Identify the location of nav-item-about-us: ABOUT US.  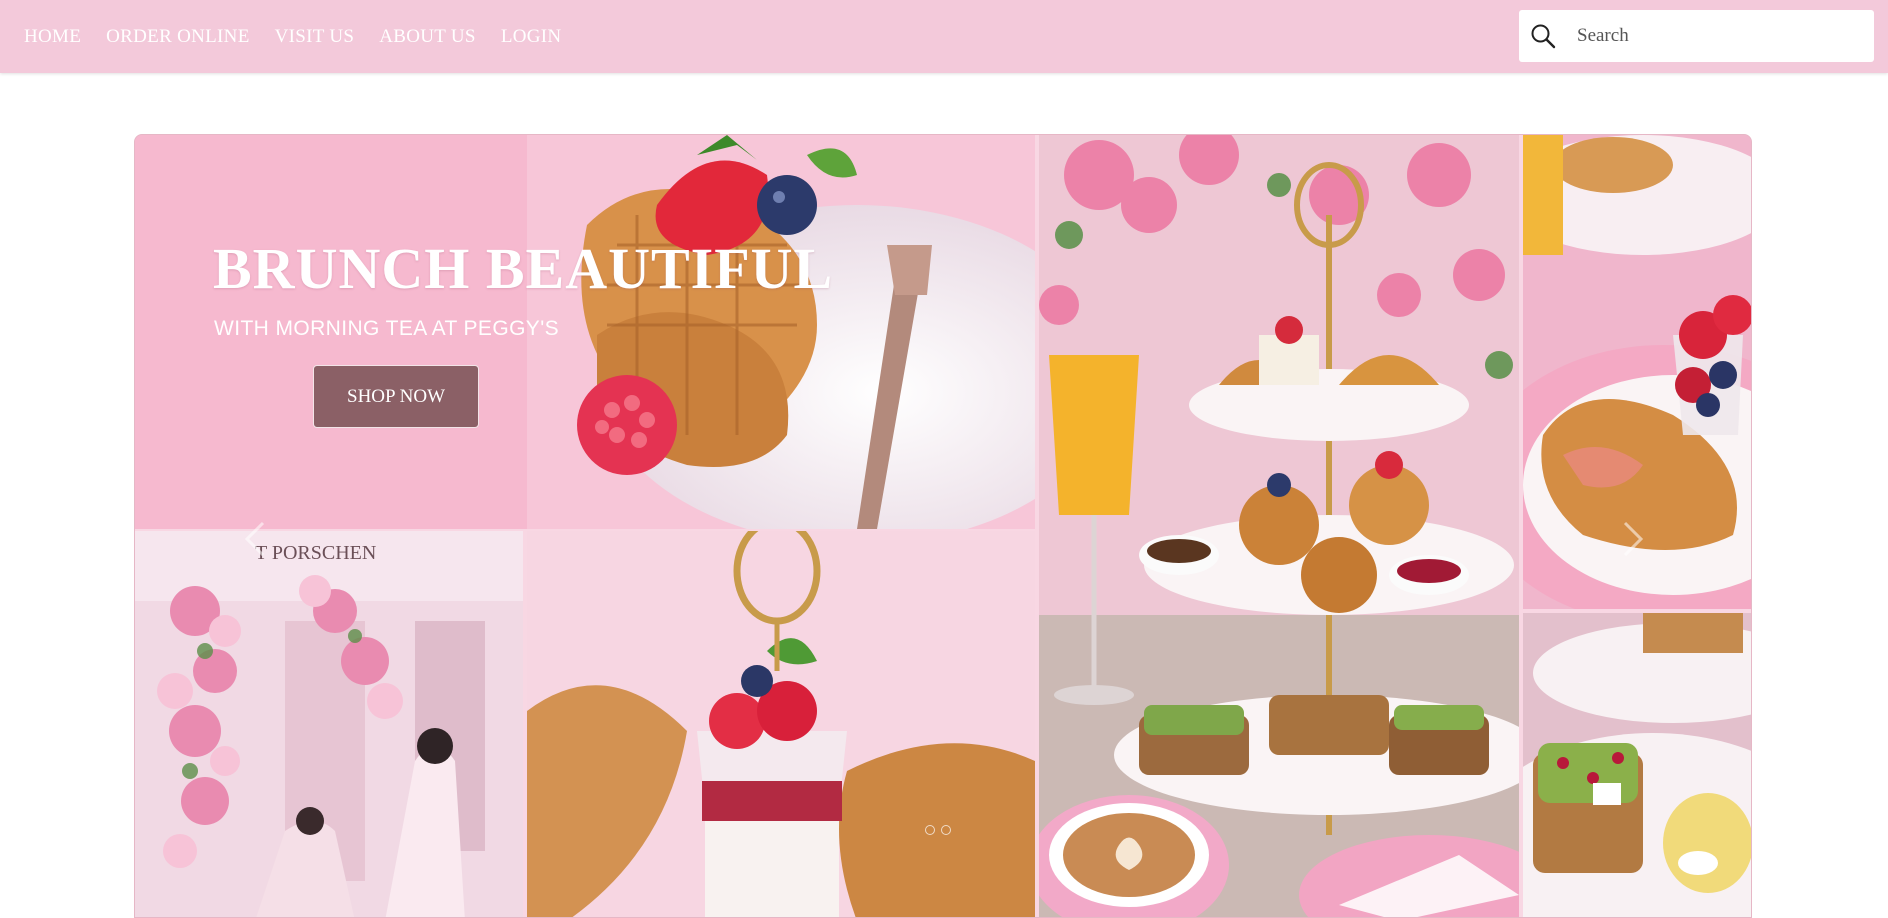
(427, 37).